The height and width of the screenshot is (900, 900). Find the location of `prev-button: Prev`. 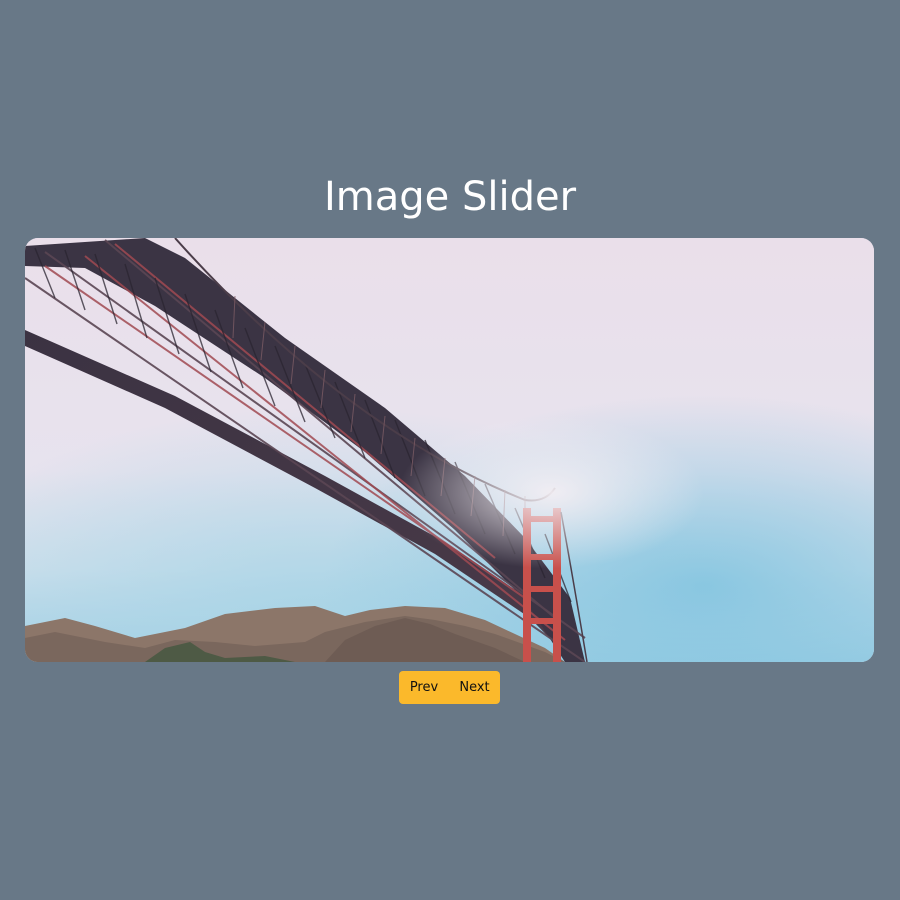

prev-button: Prev is located at coordinates (424, 687).